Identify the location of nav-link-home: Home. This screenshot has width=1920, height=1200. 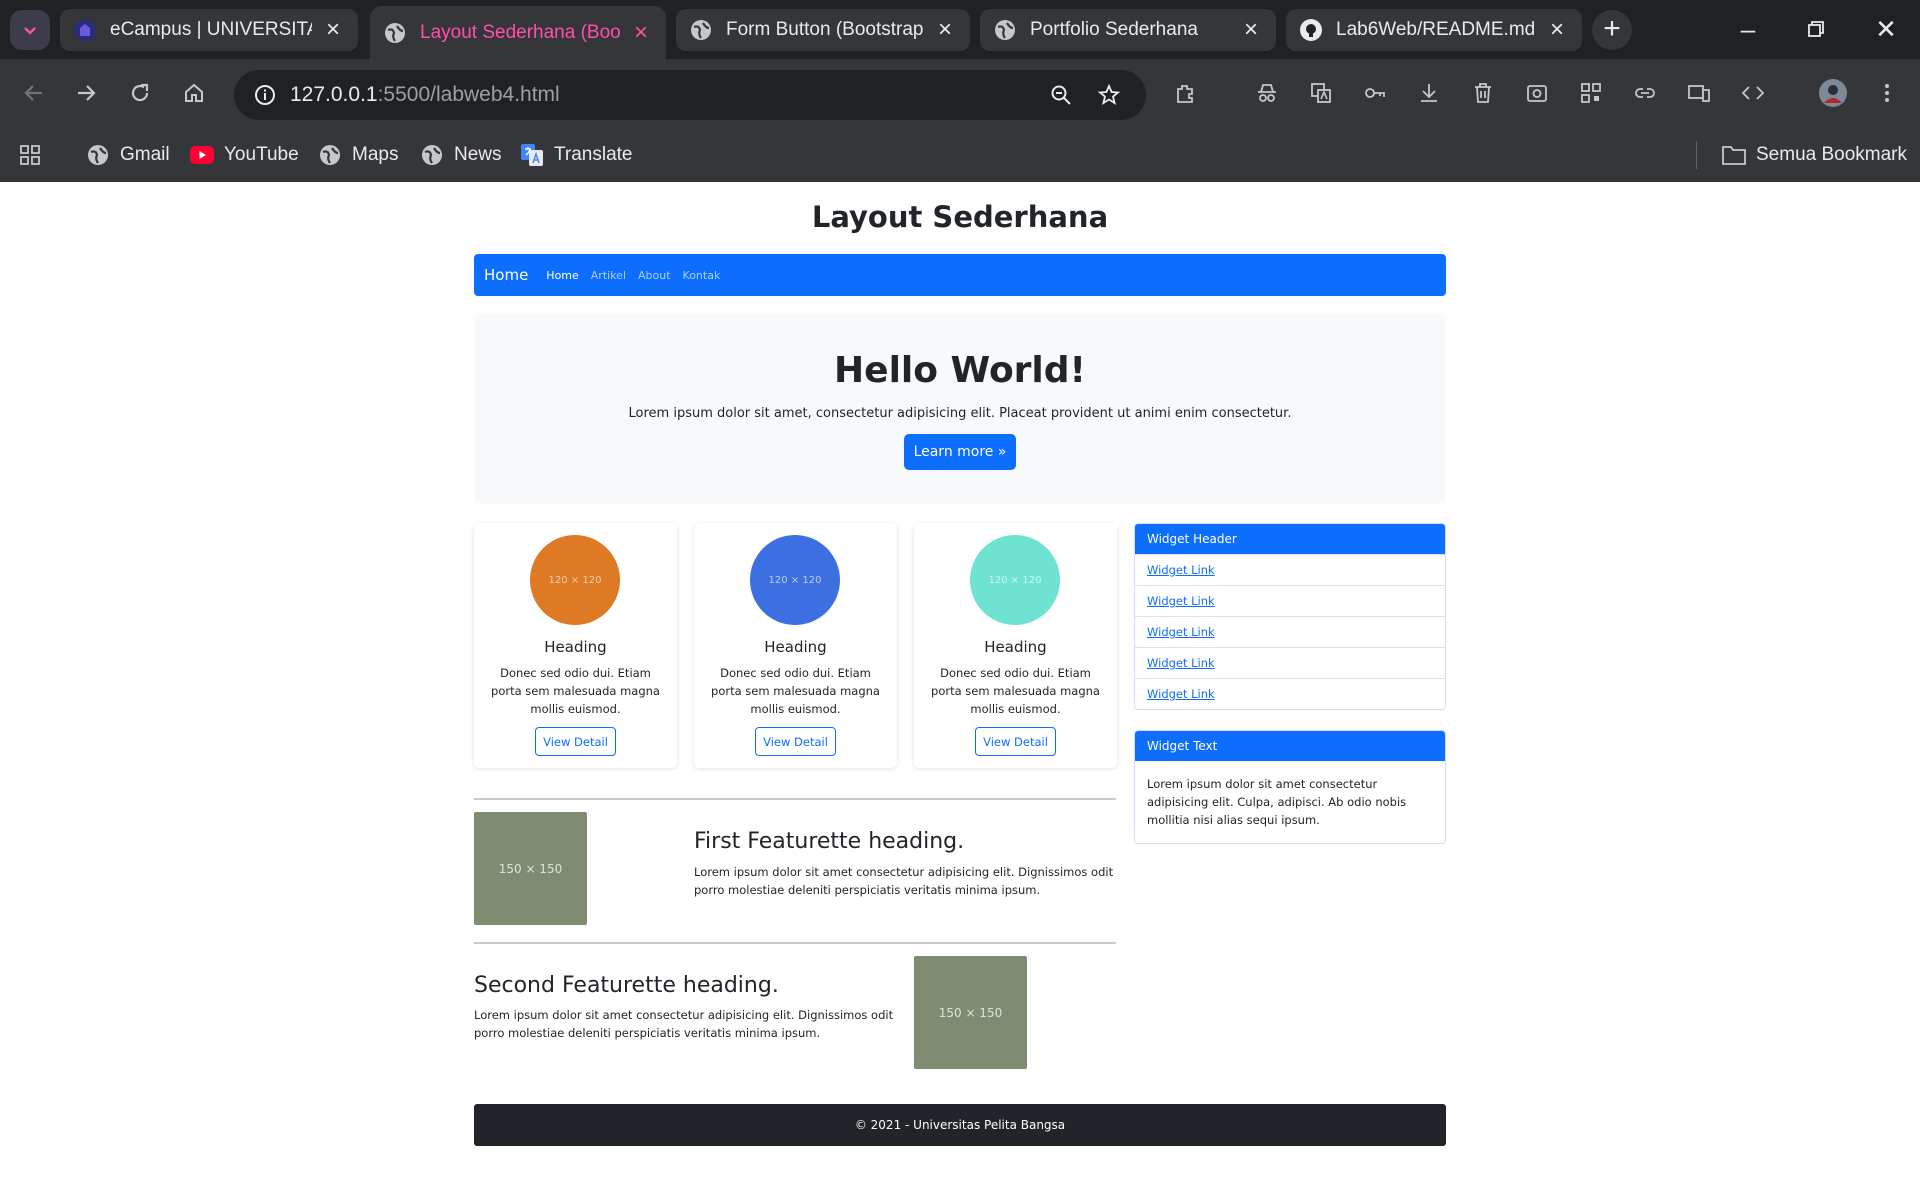
(562, 275).